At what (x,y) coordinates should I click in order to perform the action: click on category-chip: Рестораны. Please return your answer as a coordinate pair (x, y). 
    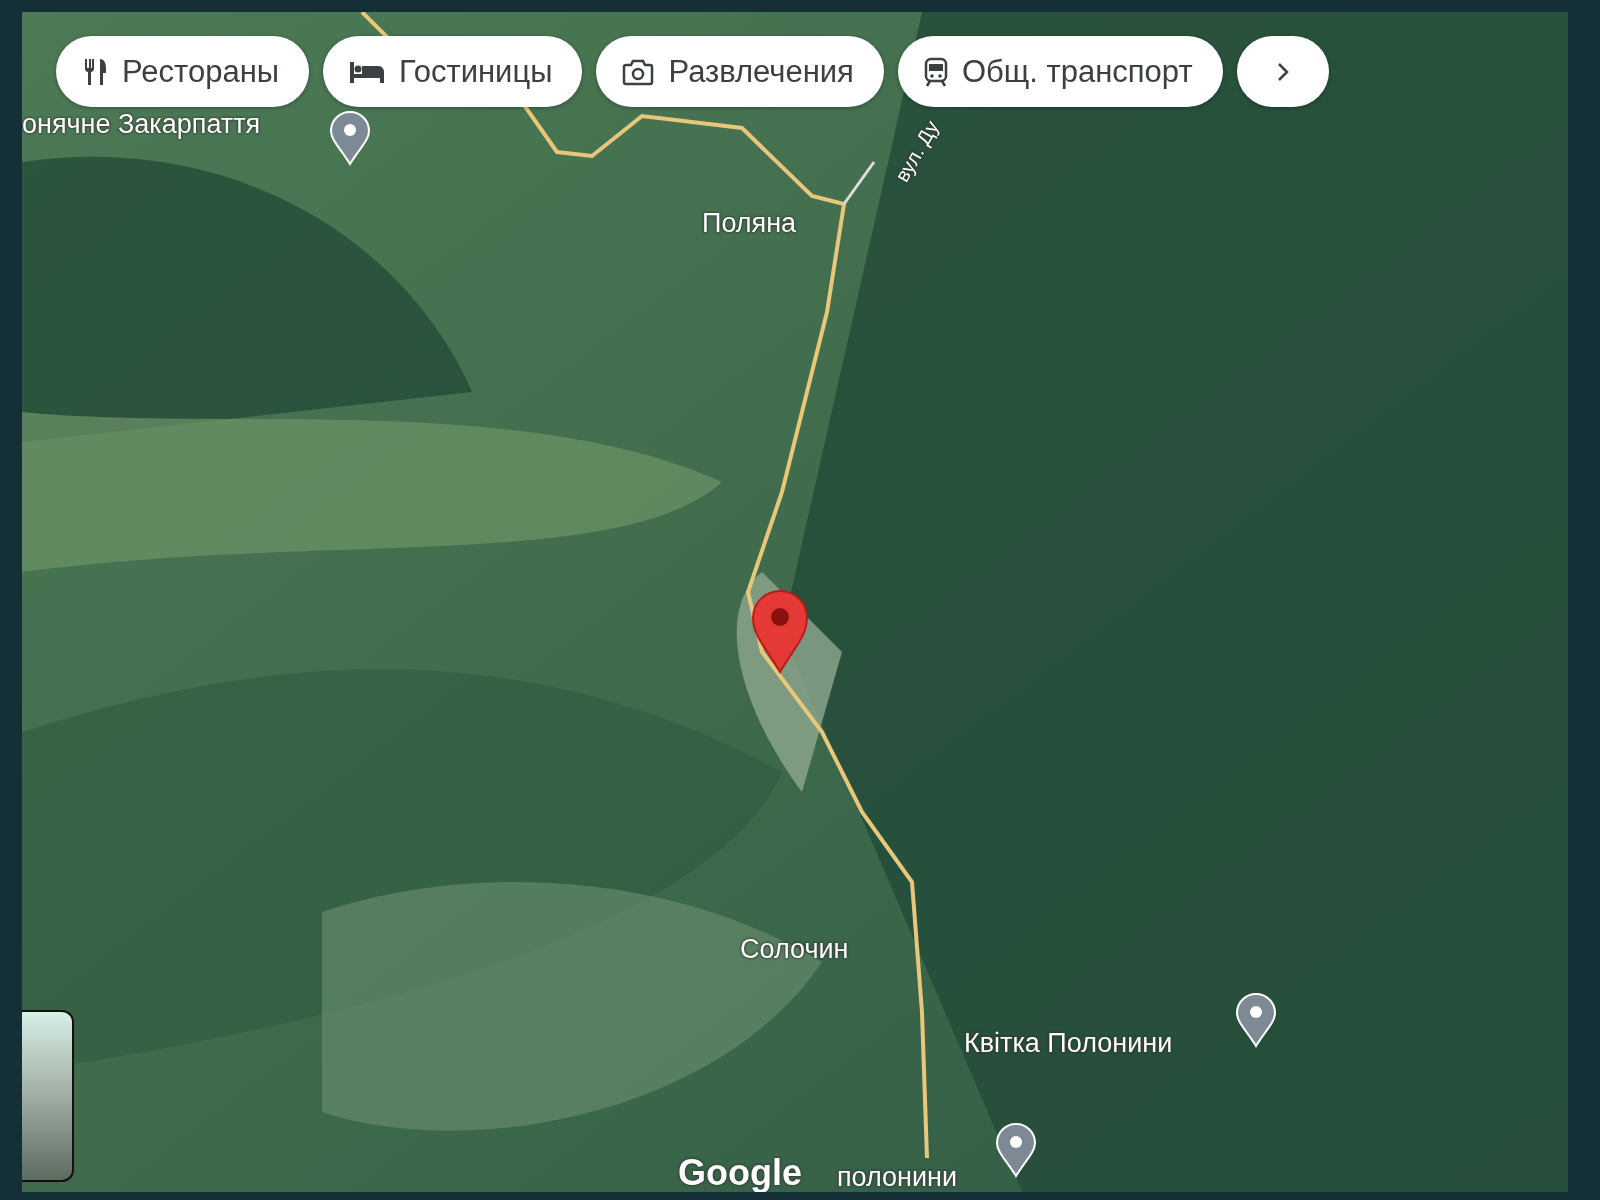
    Looking at the image, I should click on (183, 71).